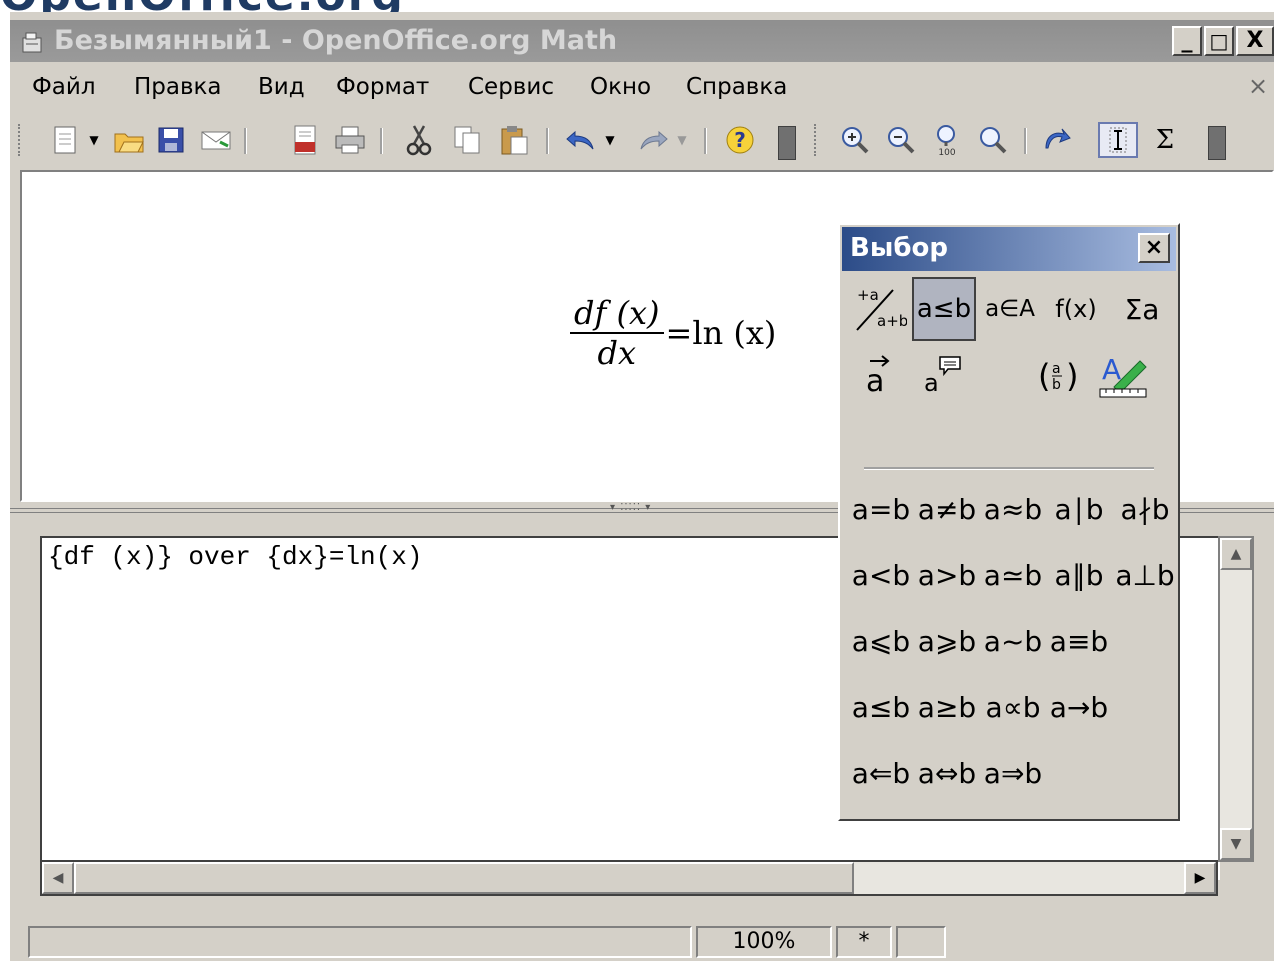 The image size is (1274, 961). I want to click on copy-icon, so click(467, 140).